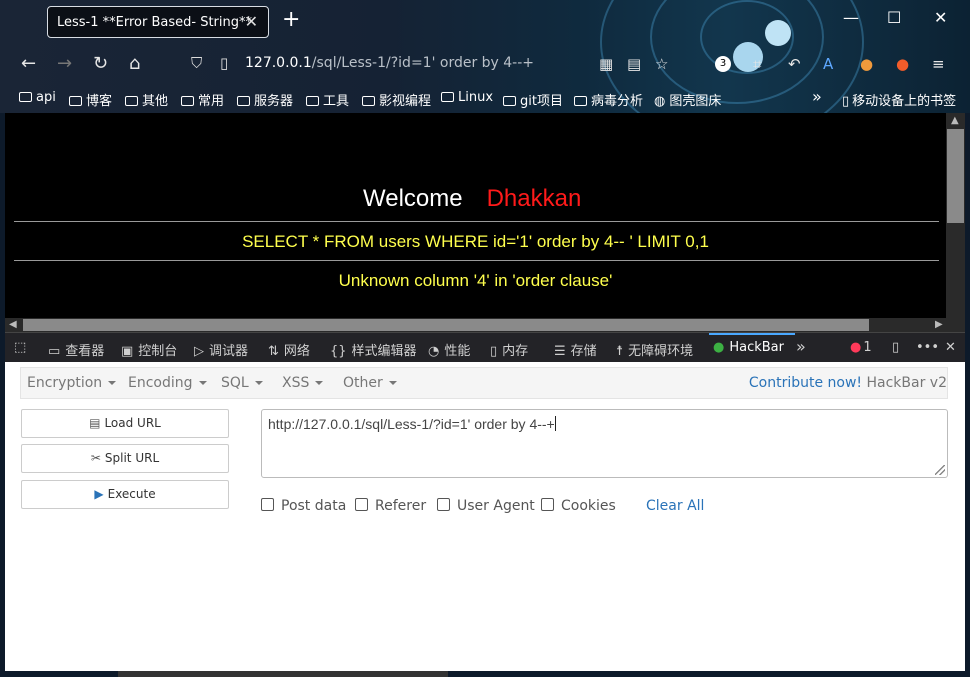 The width and height of the screenshot is (970, 677). What do you see at coordinates (848, 383) in the screenshot?
I see `contribute-link: Contribute now! HackBar v2` at bounding box center [848, 383].